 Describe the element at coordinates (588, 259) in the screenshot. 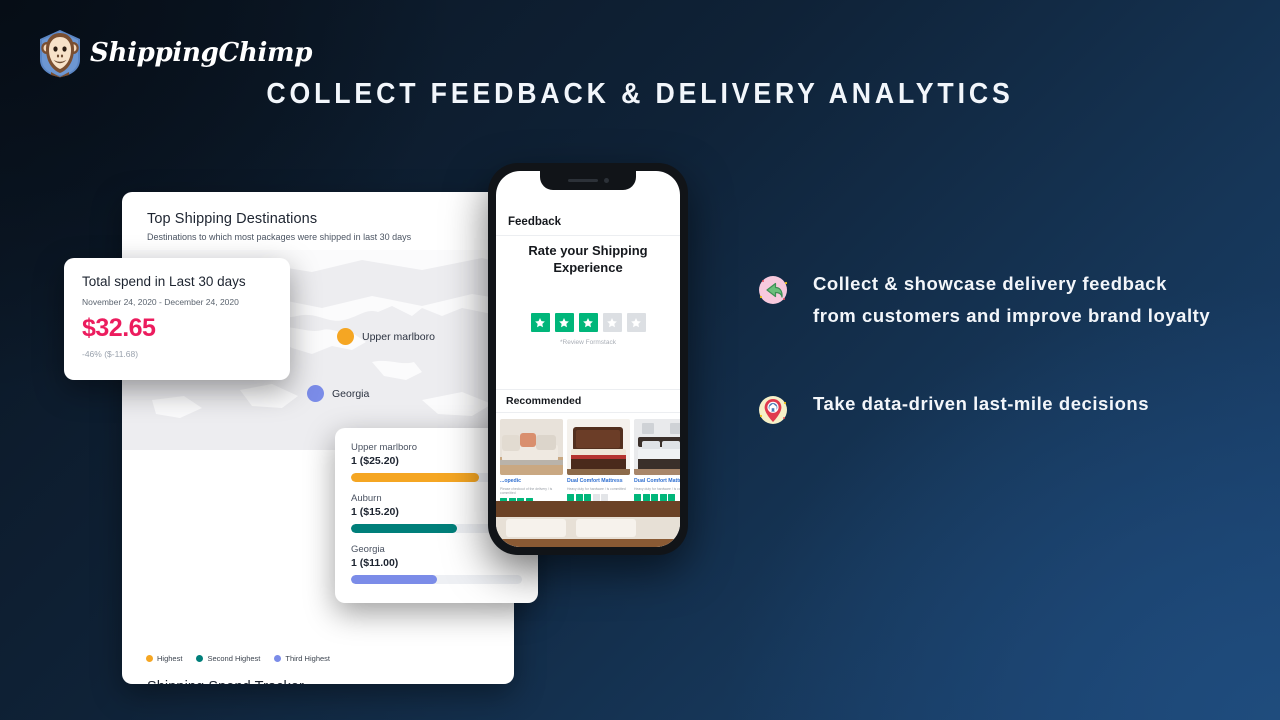

I see `rate-experience-title: Rate your Shipping Experience` at that location.